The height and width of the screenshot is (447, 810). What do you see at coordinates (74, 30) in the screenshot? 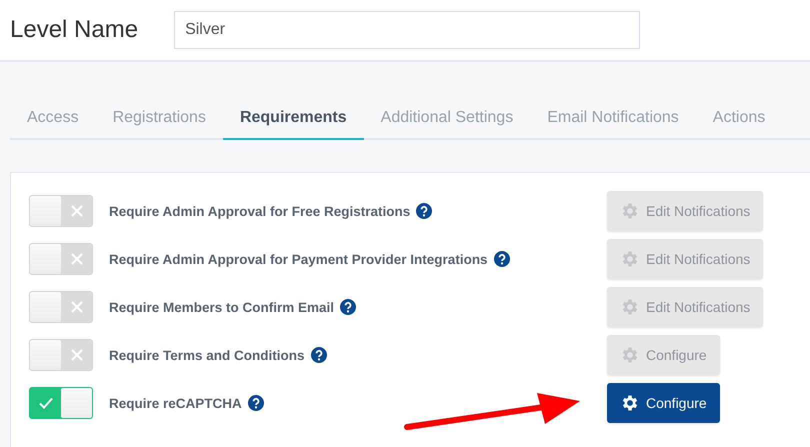
I see `level-name-label: Level Name` at bounding box center [74, 30].